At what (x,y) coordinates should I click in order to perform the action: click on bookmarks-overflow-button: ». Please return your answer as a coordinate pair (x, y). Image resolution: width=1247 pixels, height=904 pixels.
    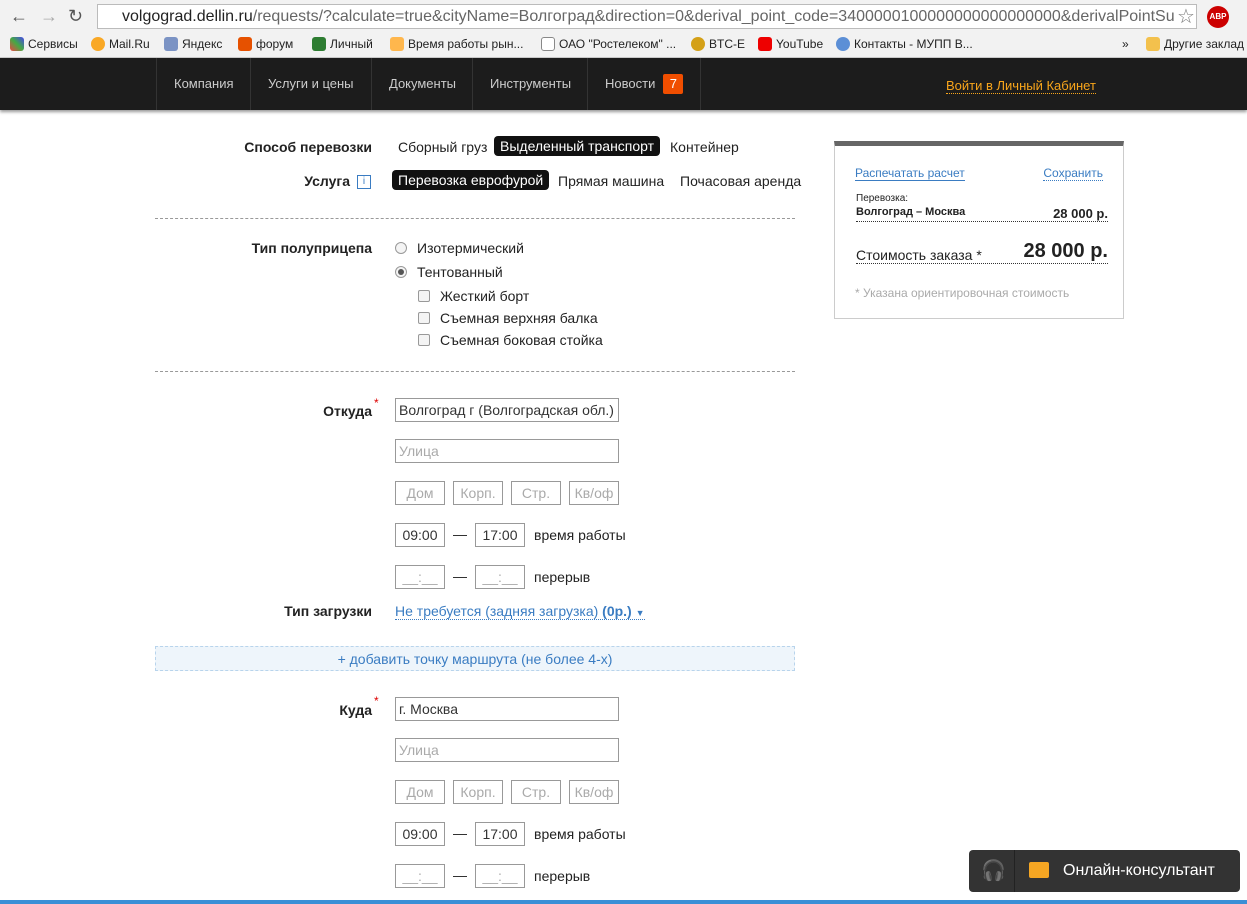
    Looking at the image, I should click on (1125, 44).